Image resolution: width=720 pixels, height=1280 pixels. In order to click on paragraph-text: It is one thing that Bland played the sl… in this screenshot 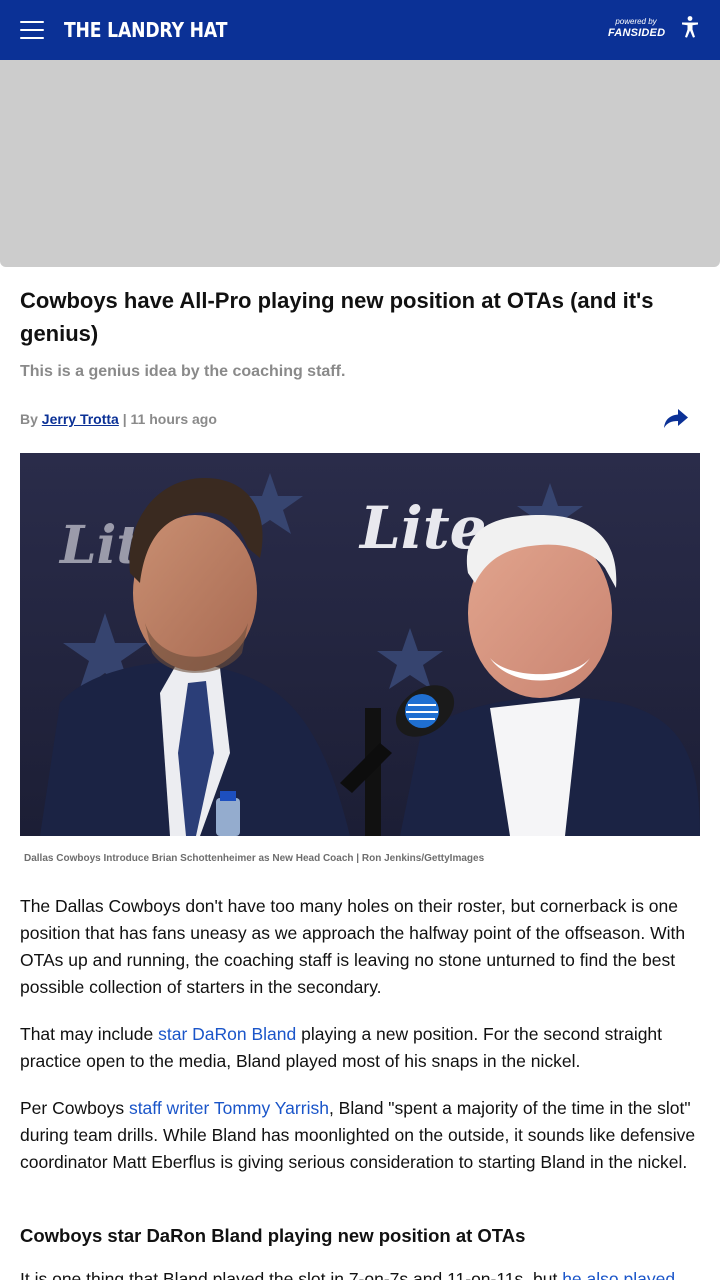, I will do `click(291, 1274)`.